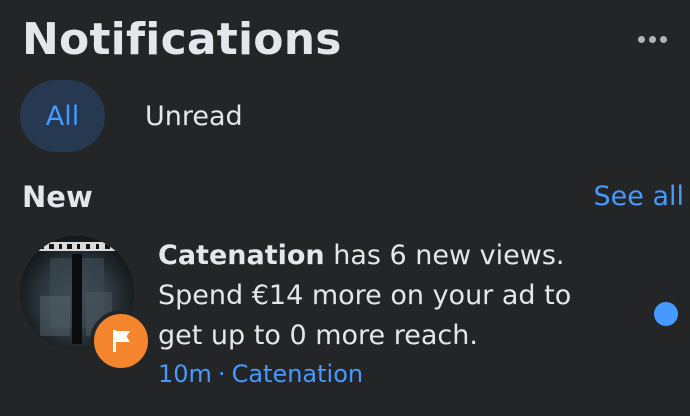  I want to click on flag-icon, so click(121, 341).